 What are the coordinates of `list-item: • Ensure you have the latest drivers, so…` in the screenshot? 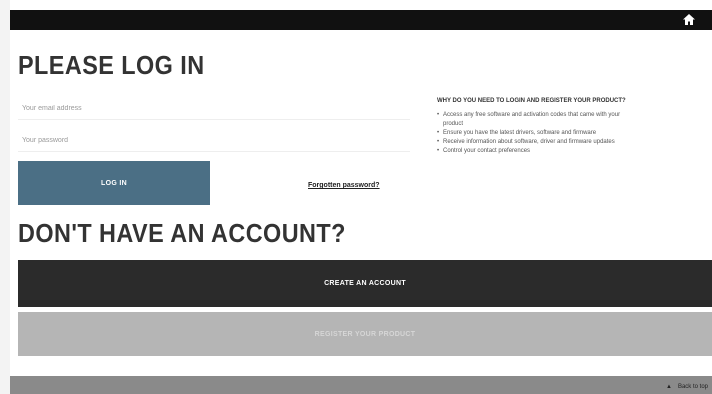 It's located at (573, 133).